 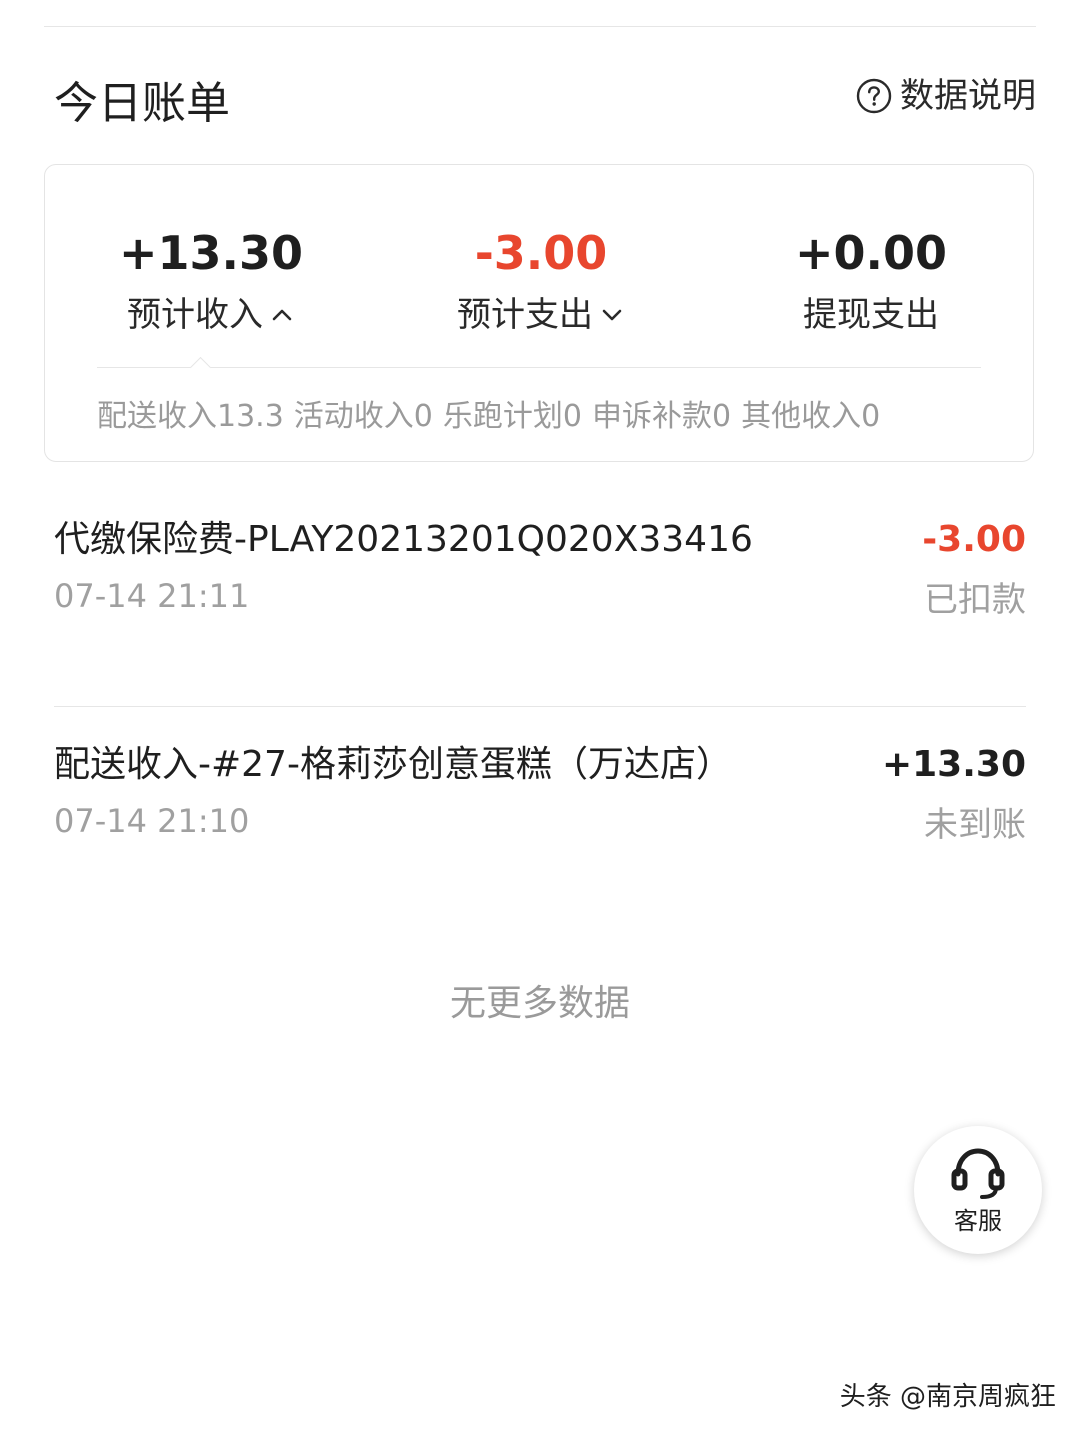 I want to click on income-breakdown: 配送收入13.3 活动收入0 乐跑计划0 申诉补款0 其他收入0, so click(x=545, y=417).